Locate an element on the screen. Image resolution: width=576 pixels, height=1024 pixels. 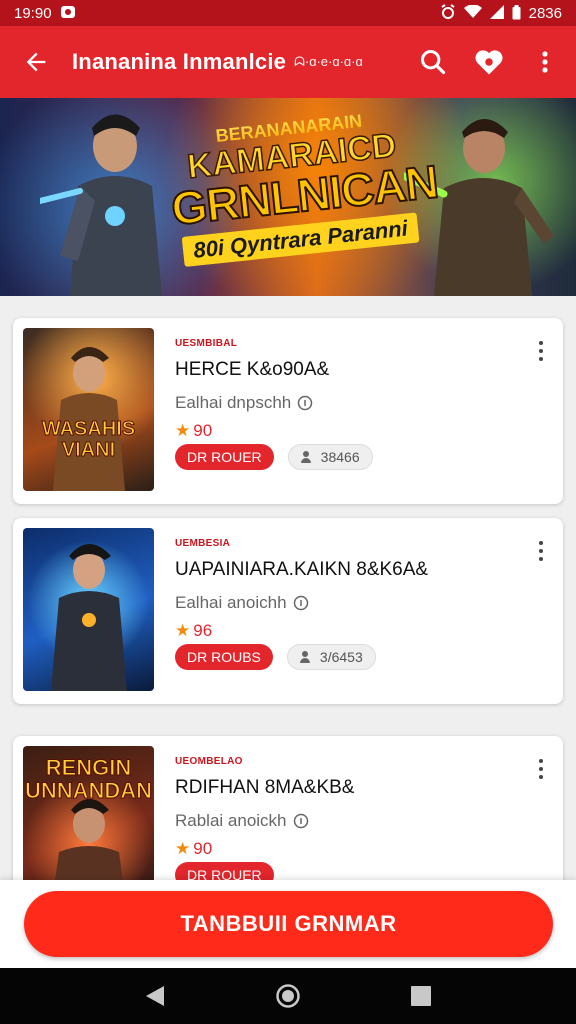
cta-container: TANBBUII GRNMAR is located at coordinates (288, 924).